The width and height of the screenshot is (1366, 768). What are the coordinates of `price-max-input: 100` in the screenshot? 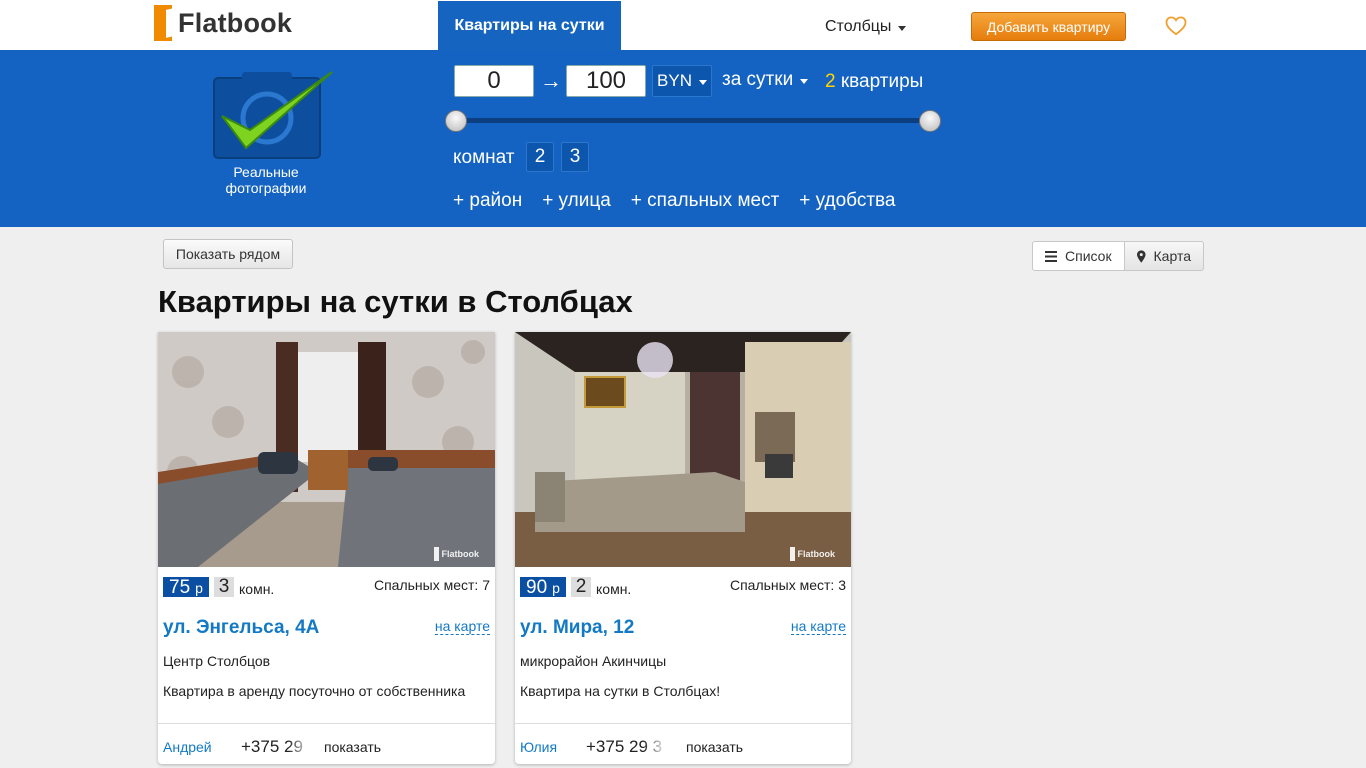 It's located at (606, 81).